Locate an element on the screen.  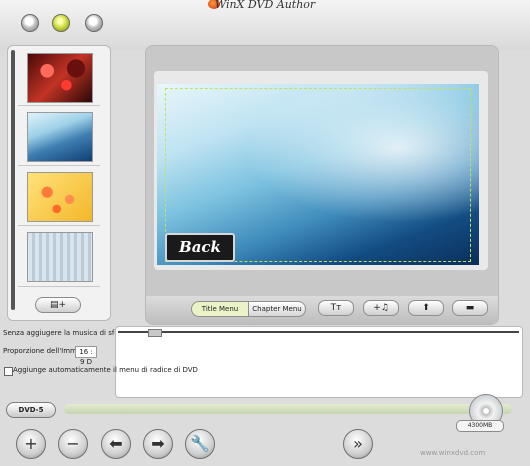
disc-capacity-label: 4300MB is located at coordinates (480, 426).